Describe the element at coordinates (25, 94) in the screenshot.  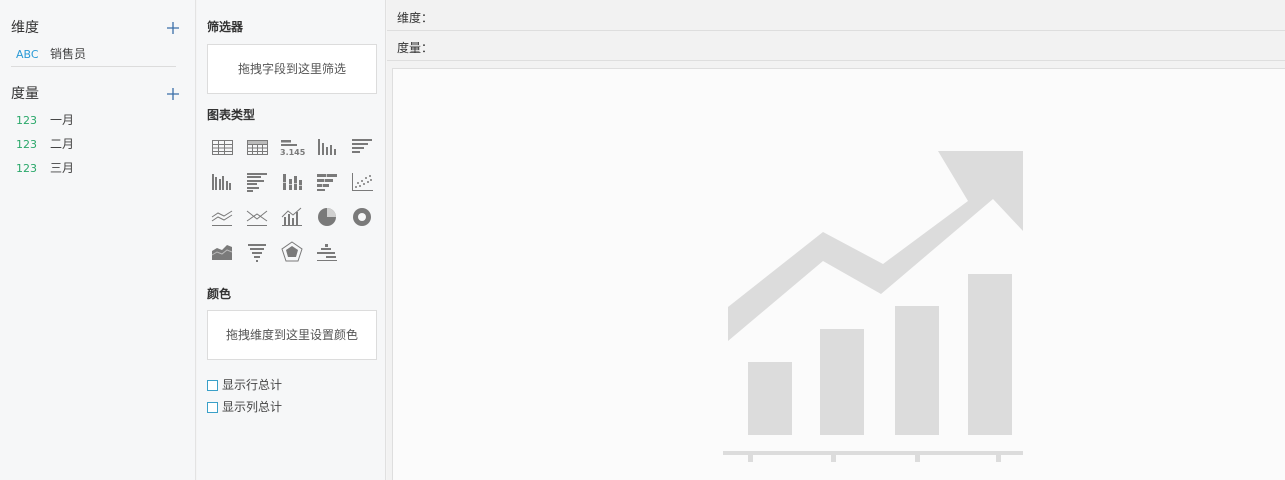
I see `measure-section-title: 度量` at that location.